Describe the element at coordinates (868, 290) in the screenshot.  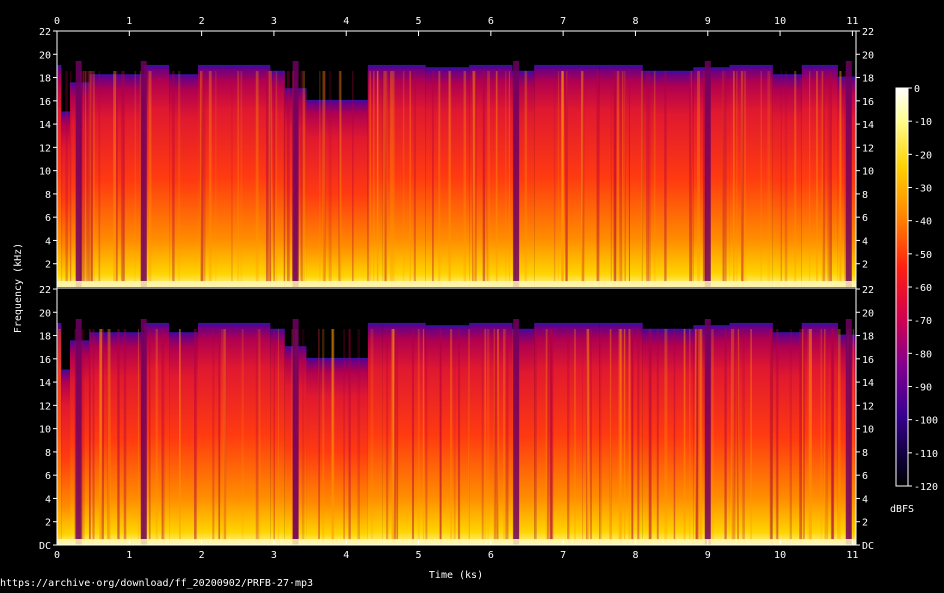
I see `y-tick-label-right: 22` at that location.